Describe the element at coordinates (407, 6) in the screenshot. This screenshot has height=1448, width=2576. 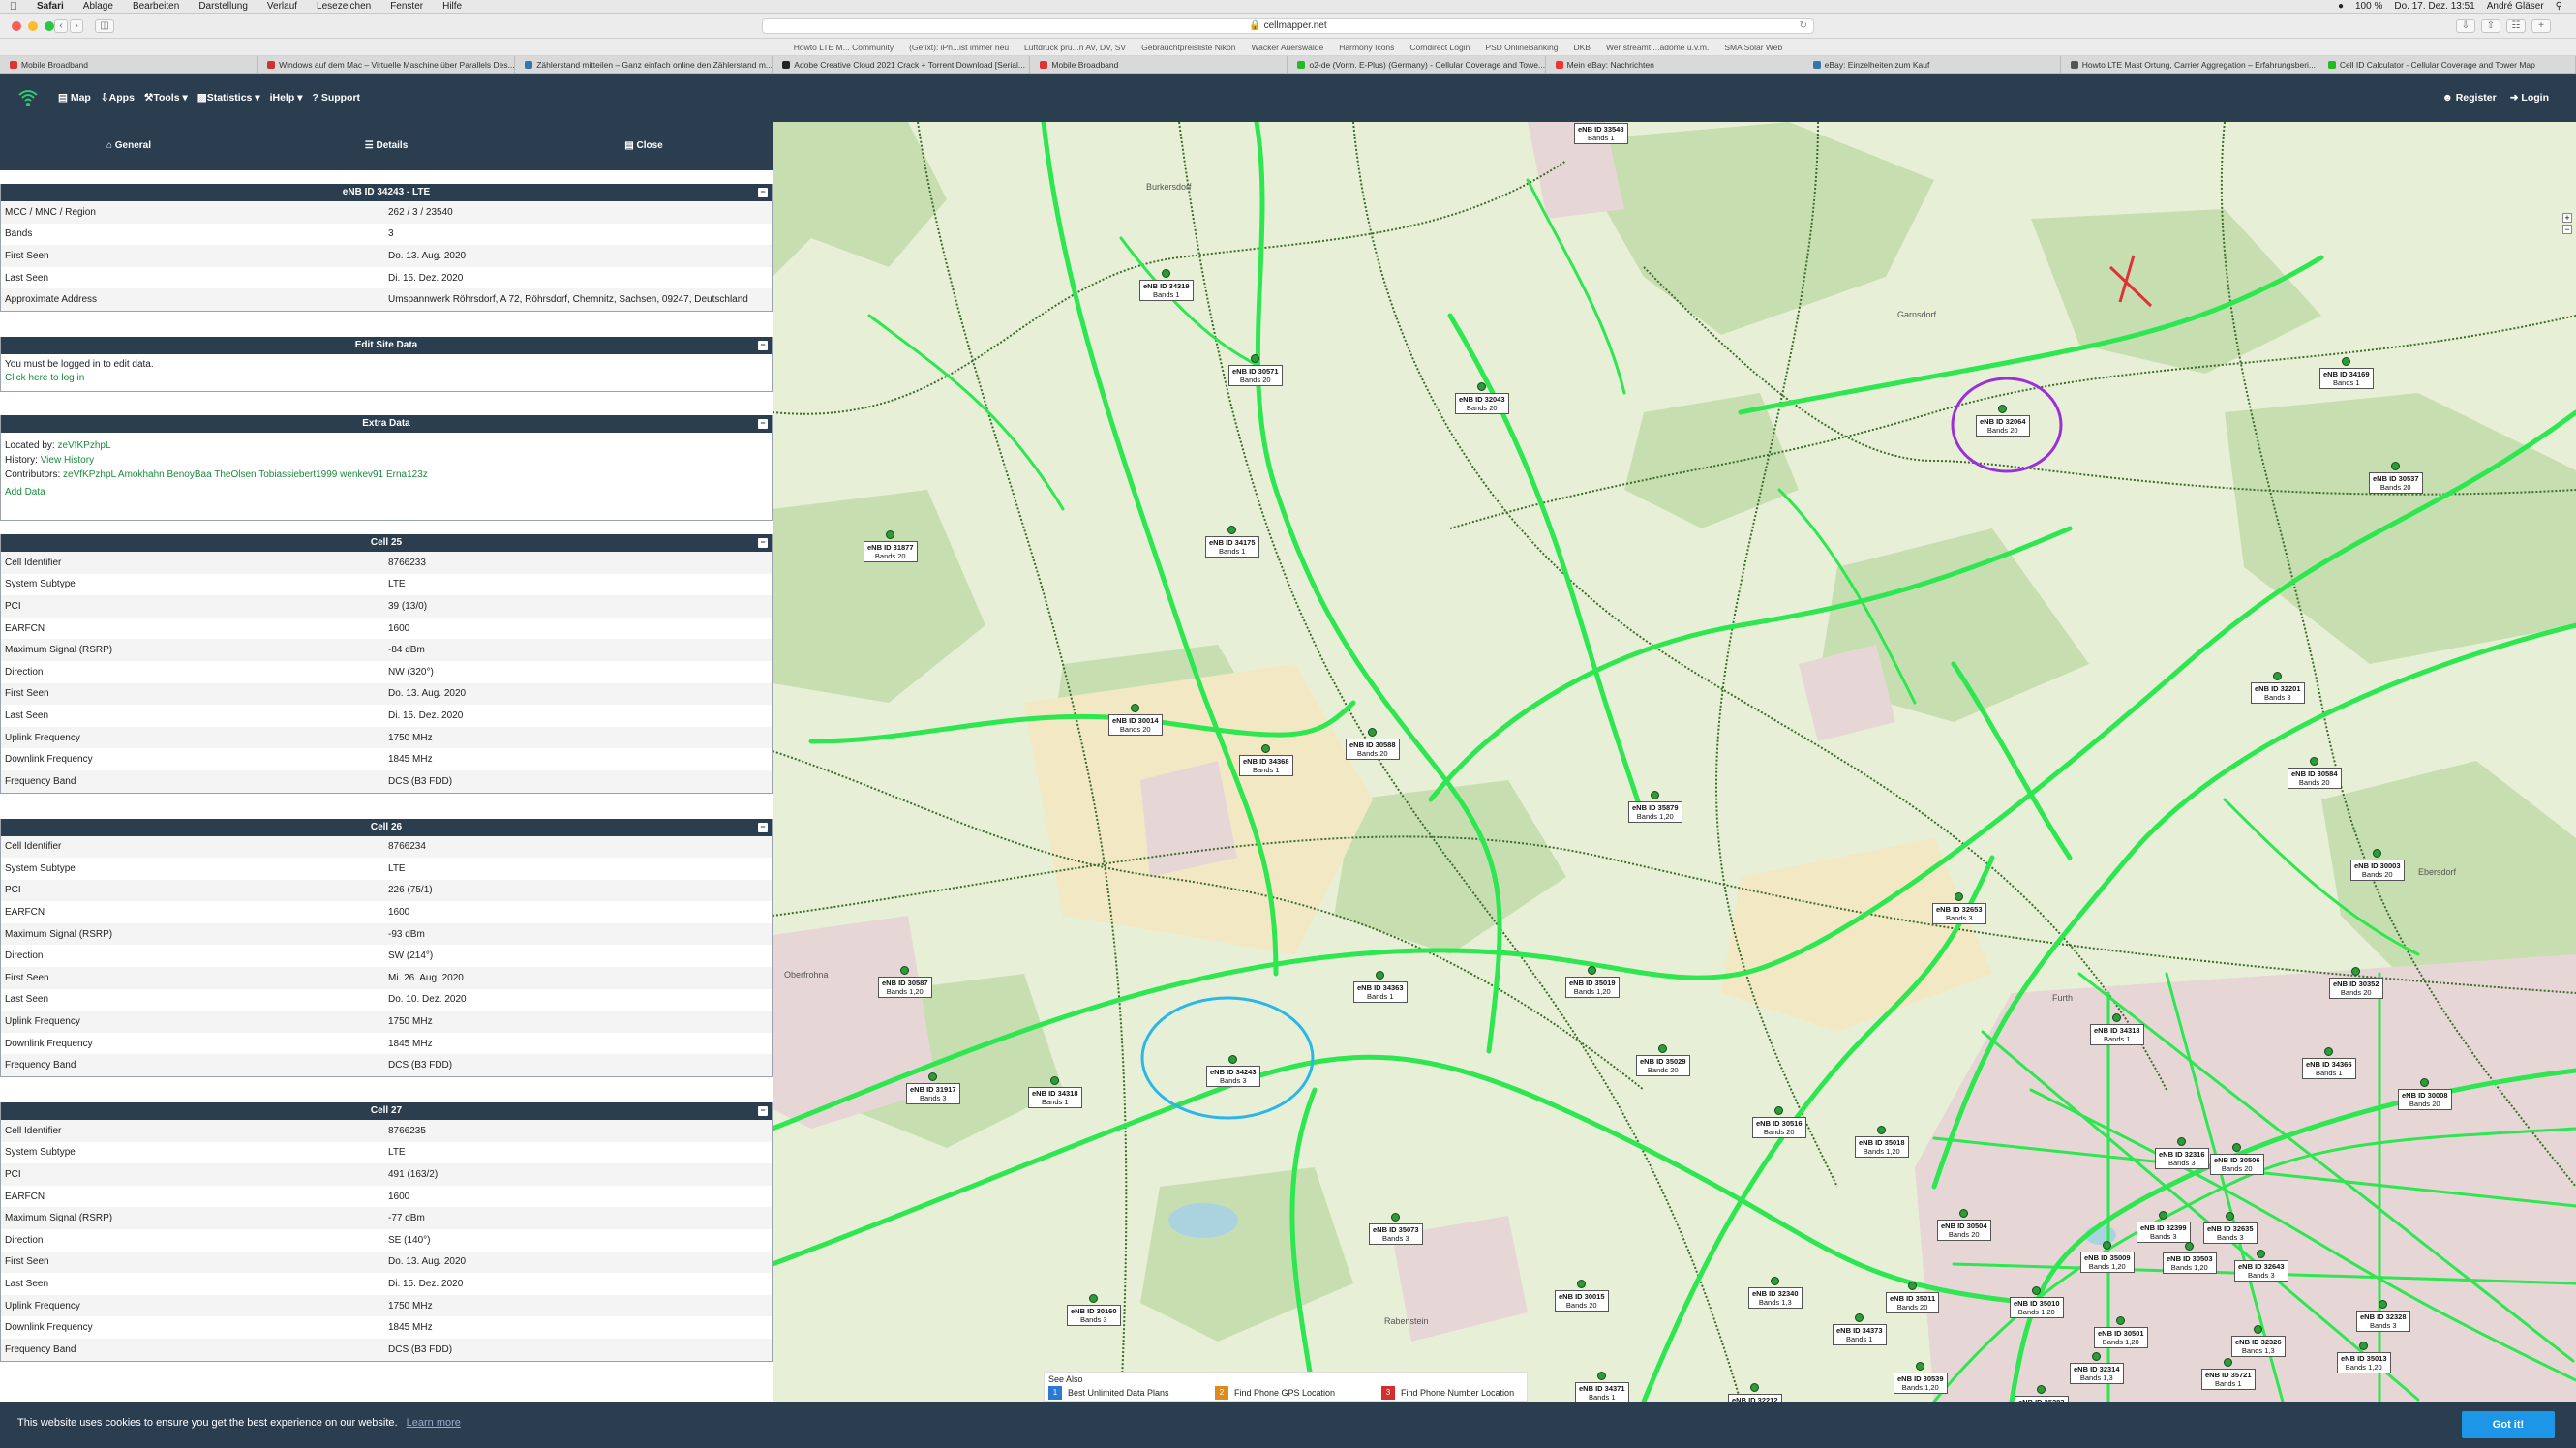
I see `menu-fenster: Fenster` at that location.